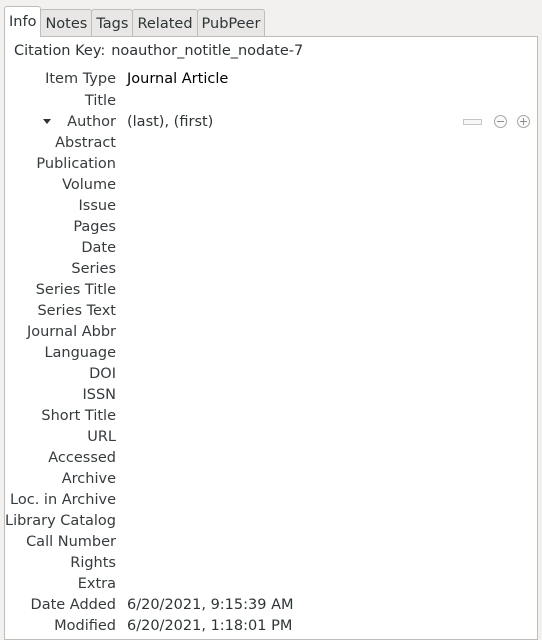 The height and width of the screenshot is (640, 542). Describe the element at coordinates (47, 121) in the screenshot. I see `triangle-down-icon` at that location.